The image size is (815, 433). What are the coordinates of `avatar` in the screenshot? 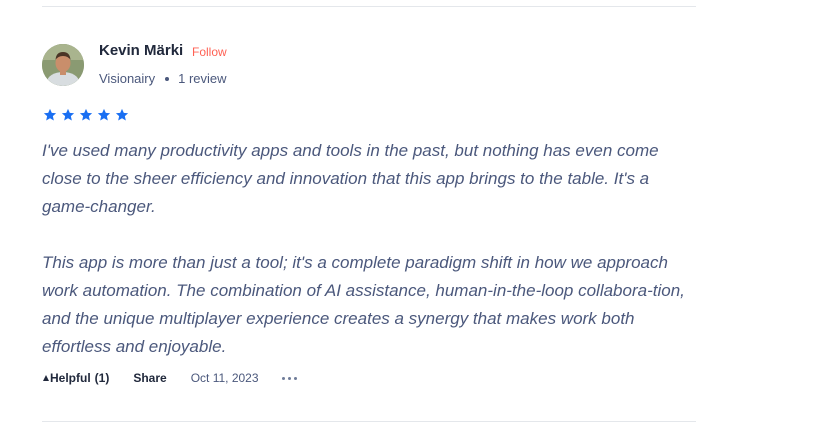 It's located at (63, 65).